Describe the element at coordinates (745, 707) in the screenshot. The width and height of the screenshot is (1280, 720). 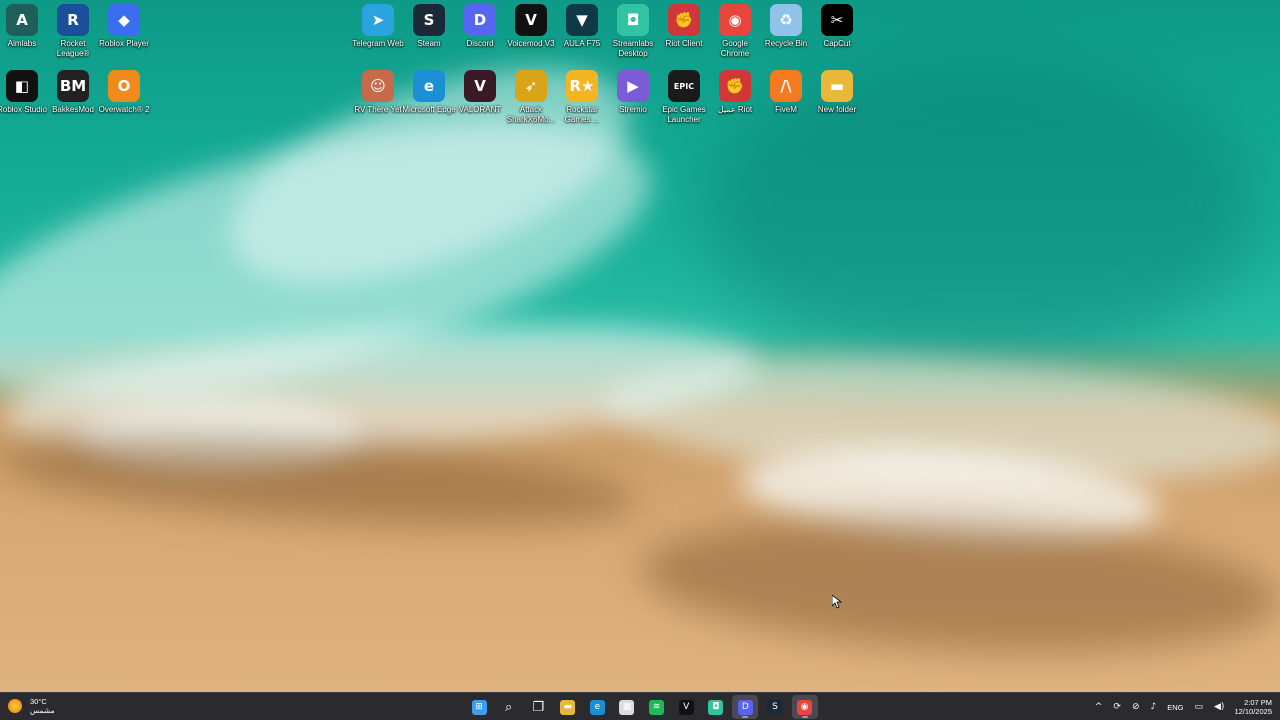
I see `discord-taskbar-button: D` at that location.